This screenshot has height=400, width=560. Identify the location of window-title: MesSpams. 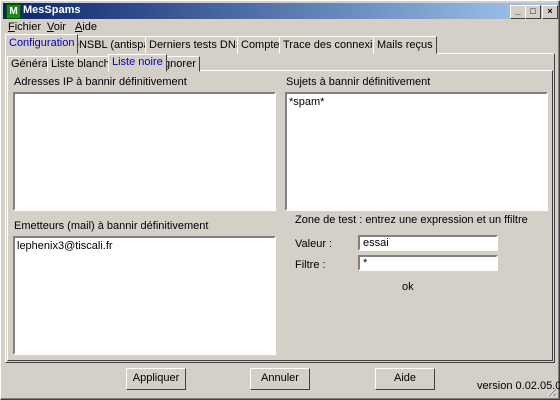
(52, 10).